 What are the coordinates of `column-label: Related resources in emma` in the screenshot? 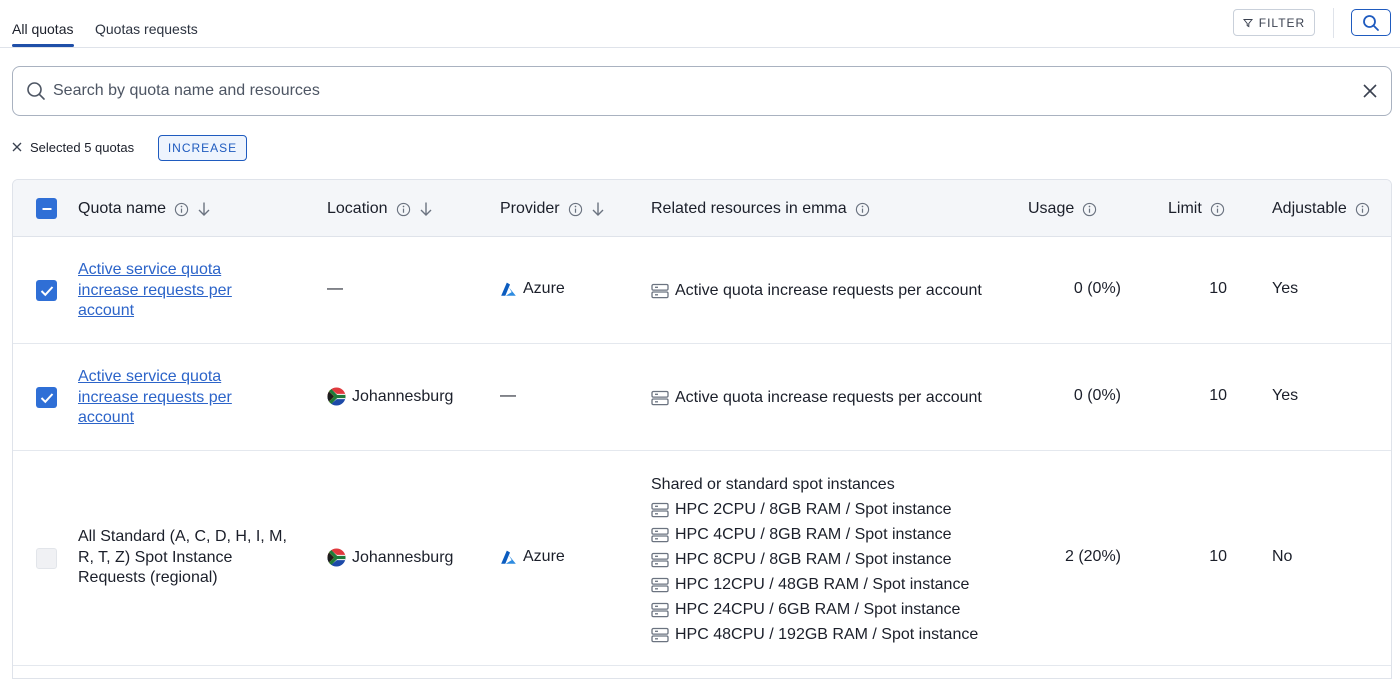 It's located at (749, 208).